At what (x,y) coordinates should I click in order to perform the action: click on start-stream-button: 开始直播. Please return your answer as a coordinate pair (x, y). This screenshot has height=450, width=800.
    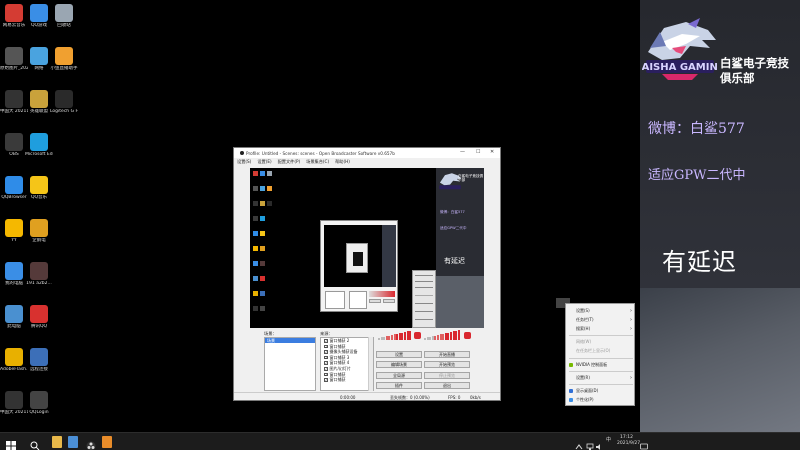
    Looking at the image, I should click on (447, 354).